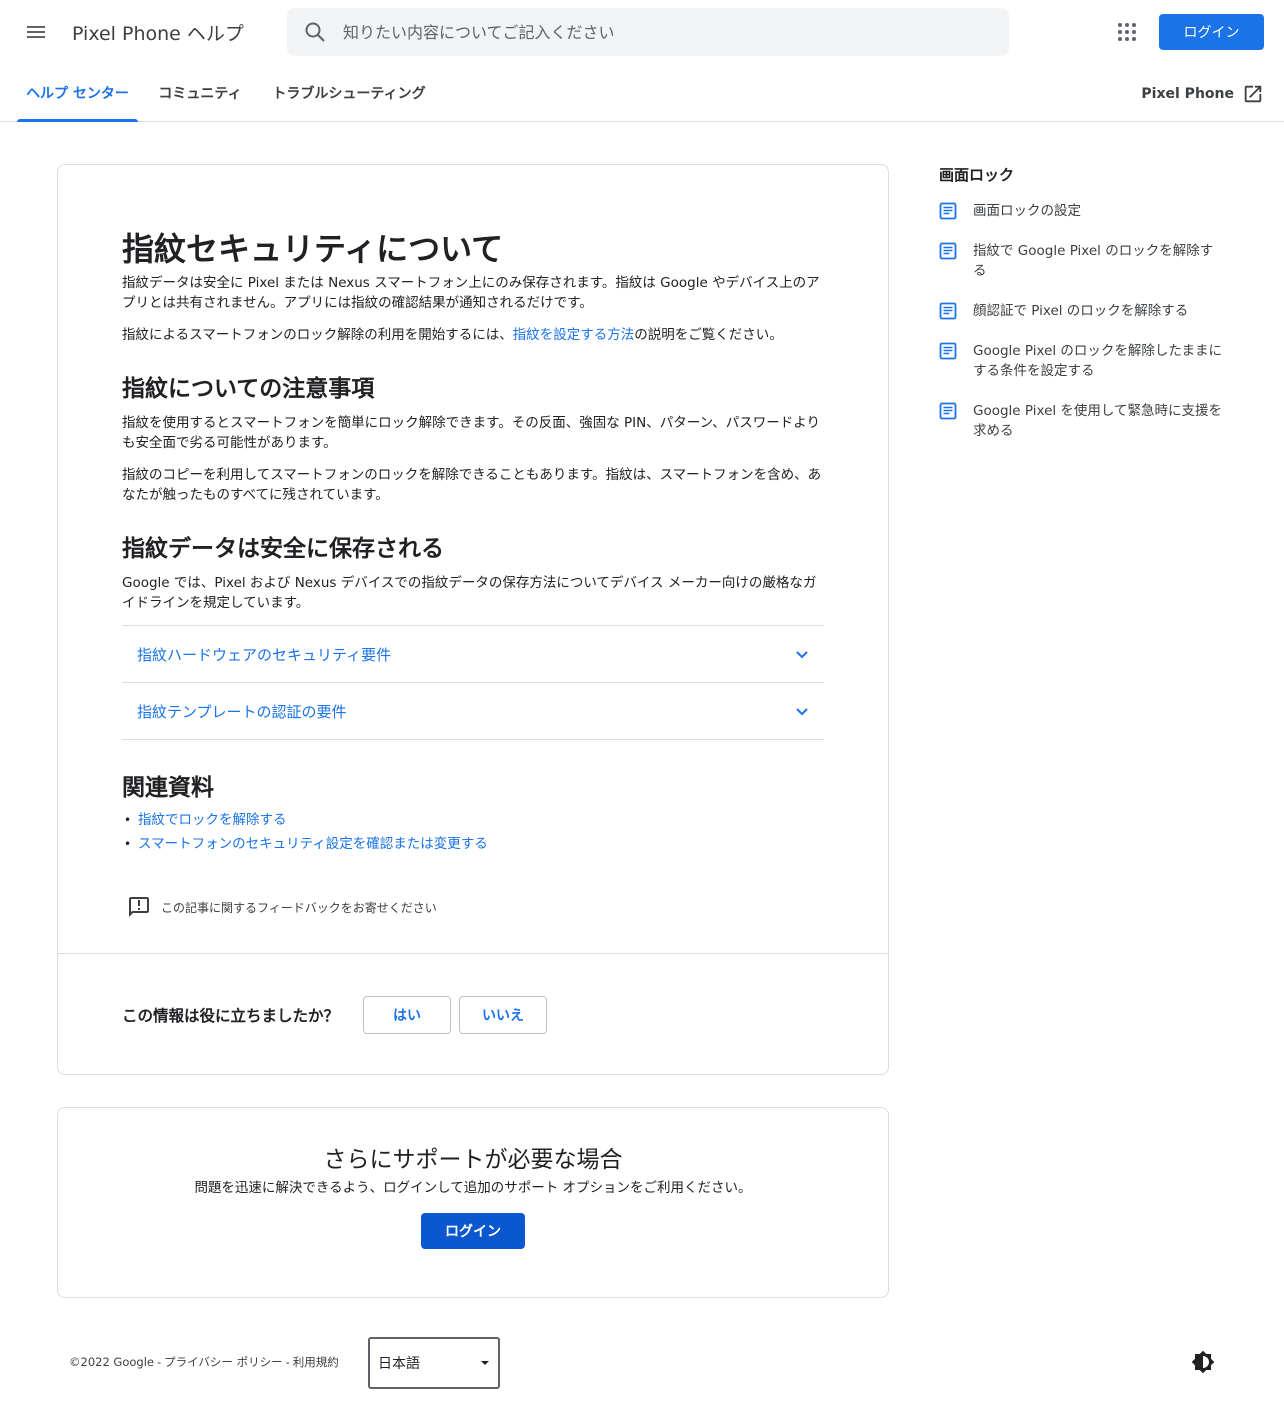 This screenshot has width=1284, height=1402. Describe the element at coordinates (473, 820) in the screenshot. I see `list-item: • 指紋でロックを解除する` at that location.